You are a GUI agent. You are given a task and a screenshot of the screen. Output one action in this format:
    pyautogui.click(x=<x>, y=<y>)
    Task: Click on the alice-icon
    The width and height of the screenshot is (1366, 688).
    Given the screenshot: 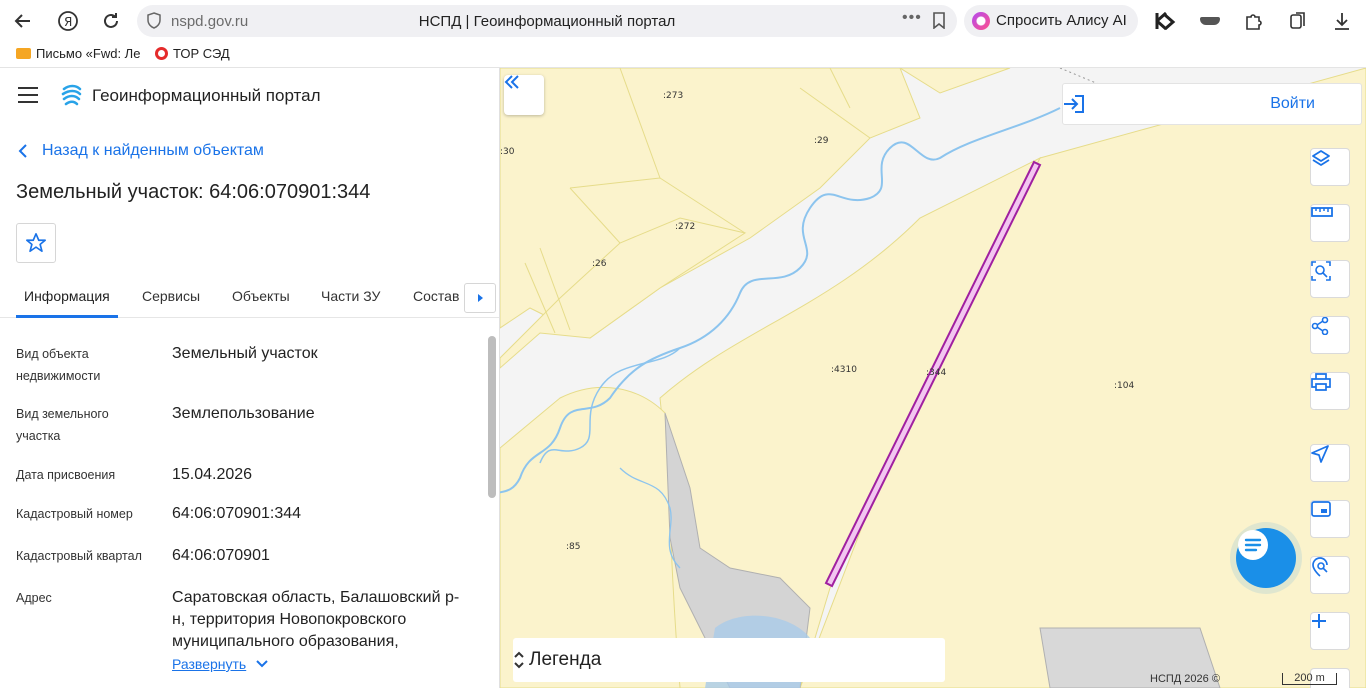 What is the action you would take?
    pyautogui.click(x=981, y=21)
    